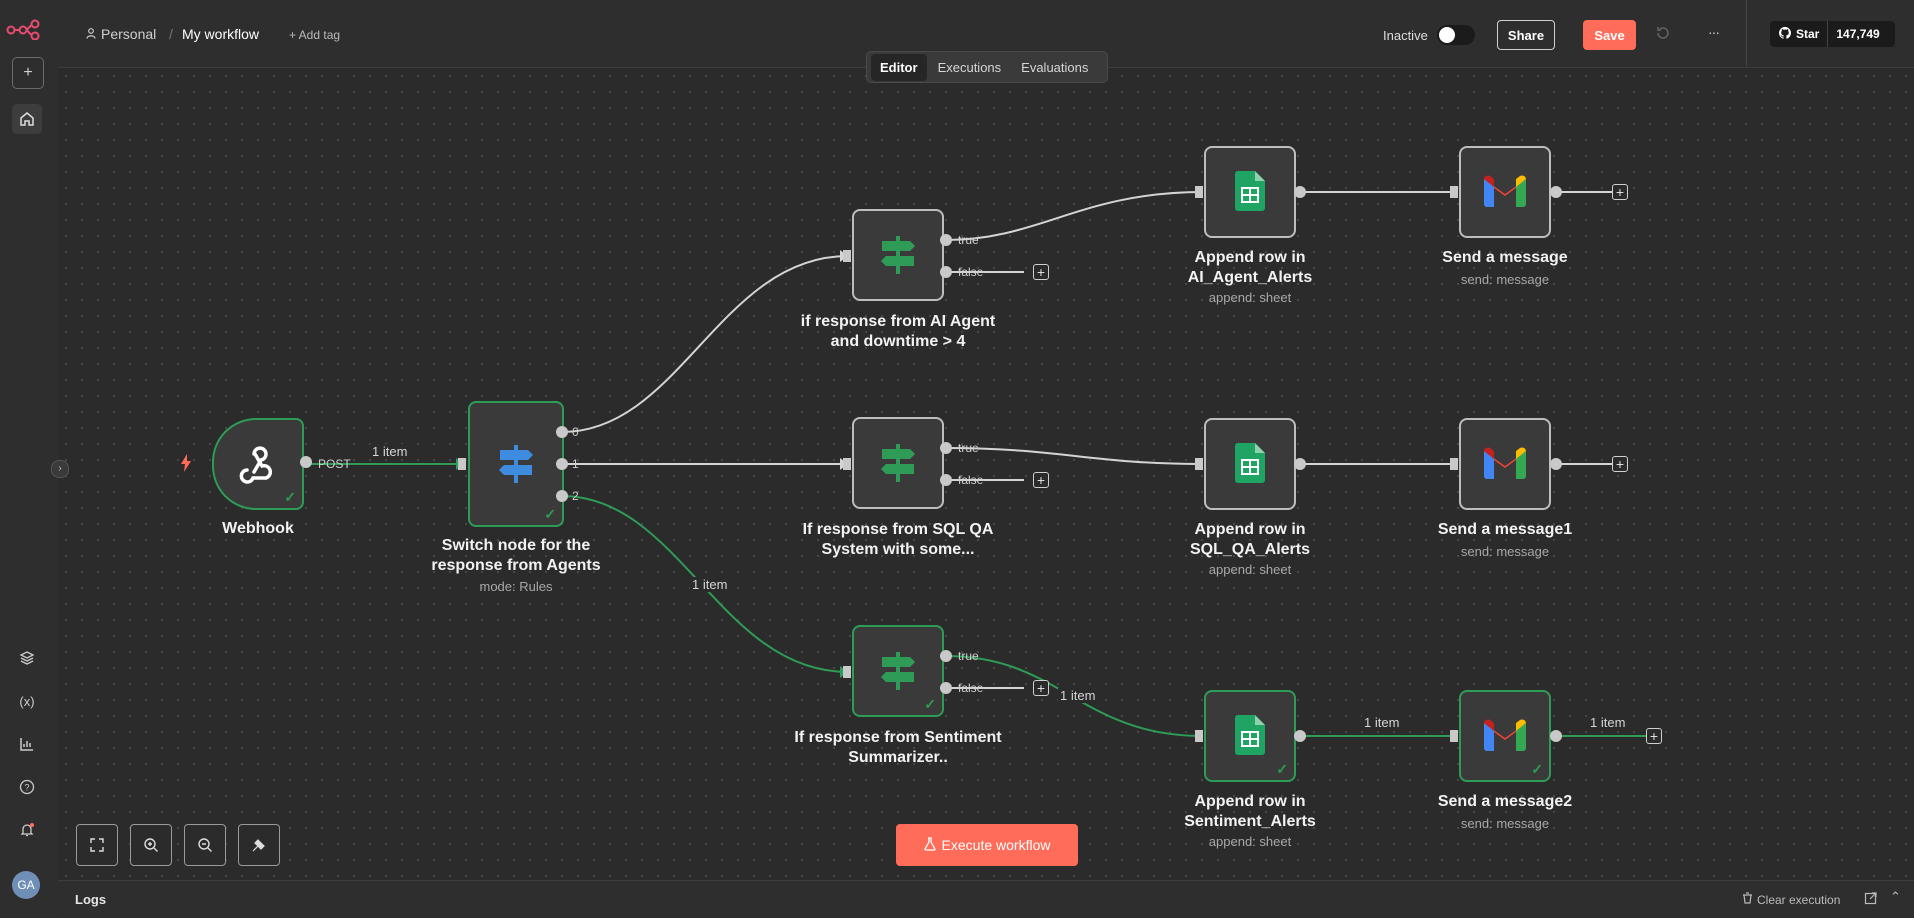 This screenshot has width=1914, height=918. I want to click on chevron-up-icon: ⌃, so click(1895, 897).